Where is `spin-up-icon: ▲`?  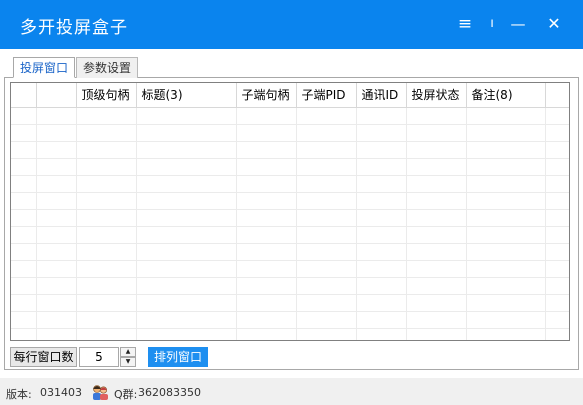
spin-up-icon: ▲ is located at coordinates (128, 352).